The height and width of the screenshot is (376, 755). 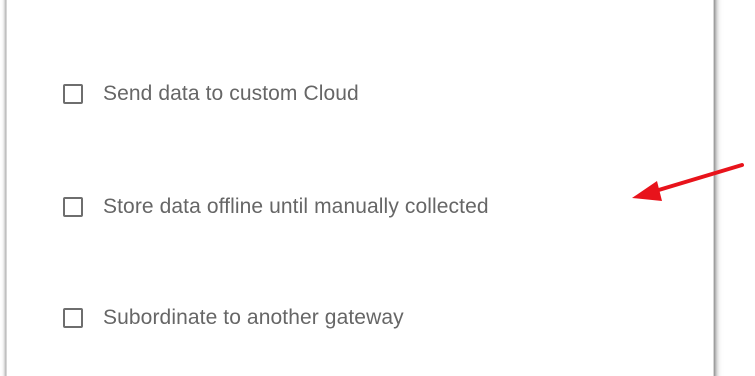 I want to click on send-to-custom-cloud-label: Send data to custom Cloud, so click(x=231, y=93).